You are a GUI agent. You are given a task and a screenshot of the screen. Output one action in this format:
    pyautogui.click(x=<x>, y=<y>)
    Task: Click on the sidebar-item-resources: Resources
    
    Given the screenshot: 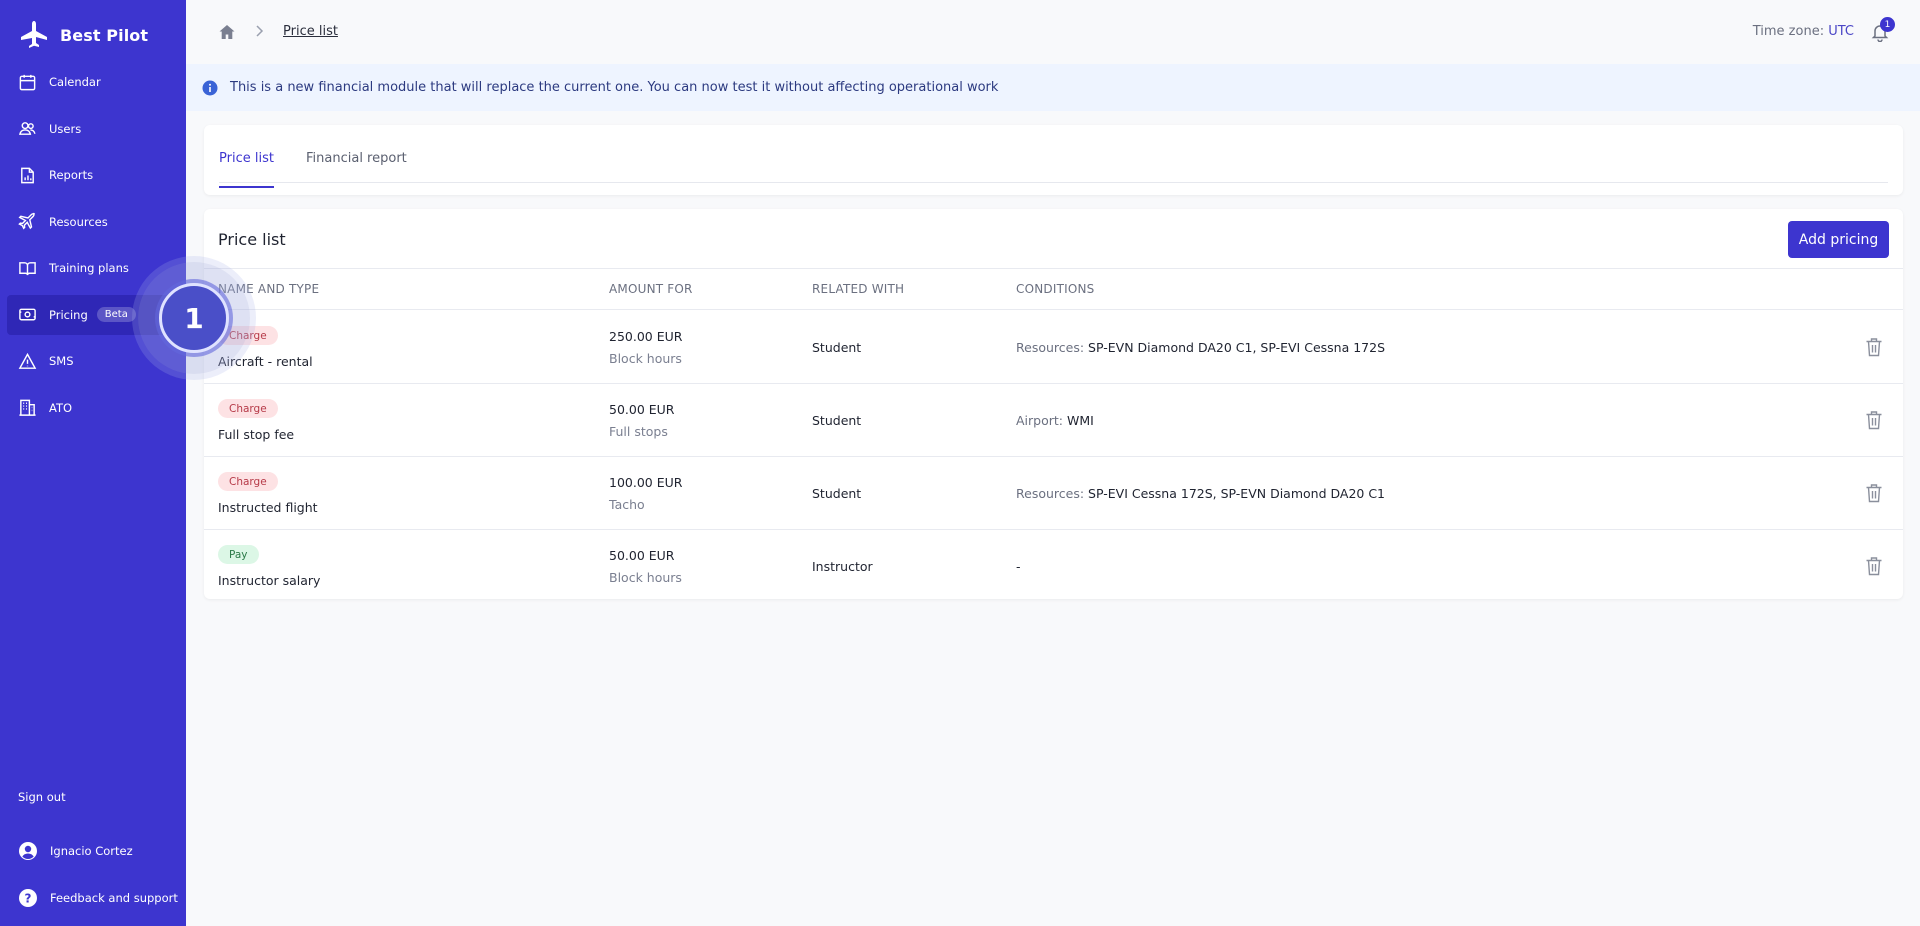 What is the action you would take?
    pyautogui.click(x=93, y=222)
    